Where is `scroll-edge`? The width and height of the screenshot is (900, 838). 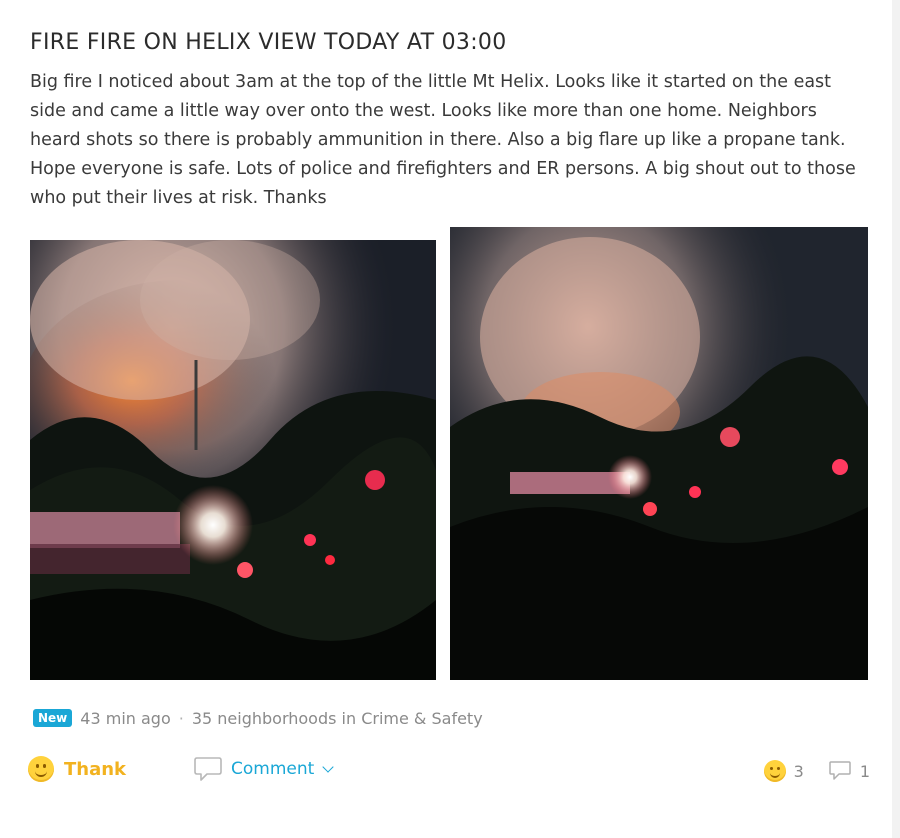 scroll-edge is located at coordinates (896, 419).